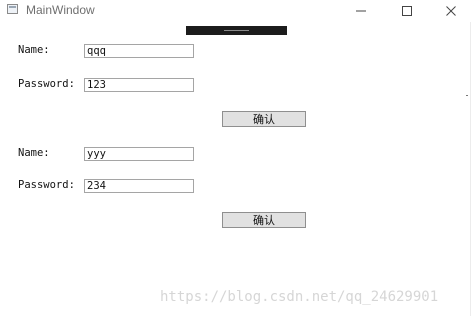 This screenshot has width=474, height=316. I want to click on confirm-button-2: 确认, so click(264, 220).